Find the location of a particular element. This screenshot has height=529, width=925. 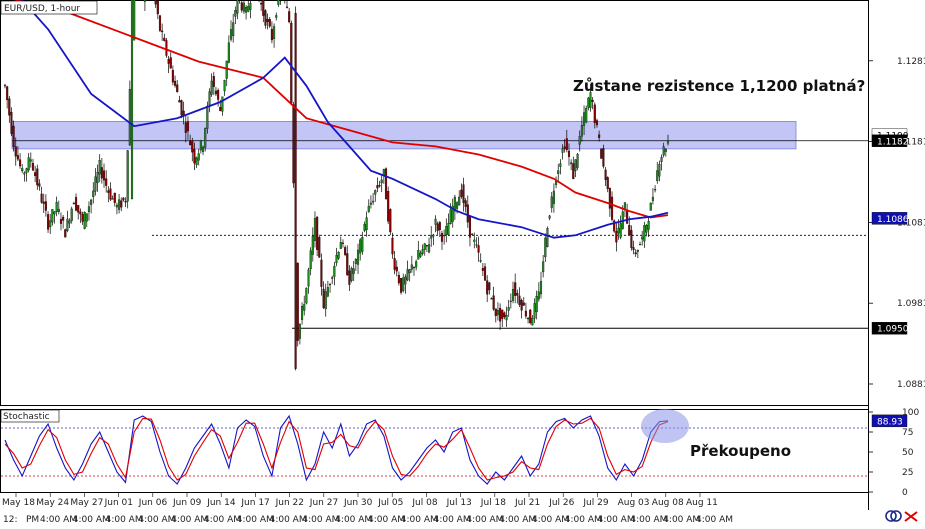

date-axis-label: Jul 21 is located at coordinates (527, 503).